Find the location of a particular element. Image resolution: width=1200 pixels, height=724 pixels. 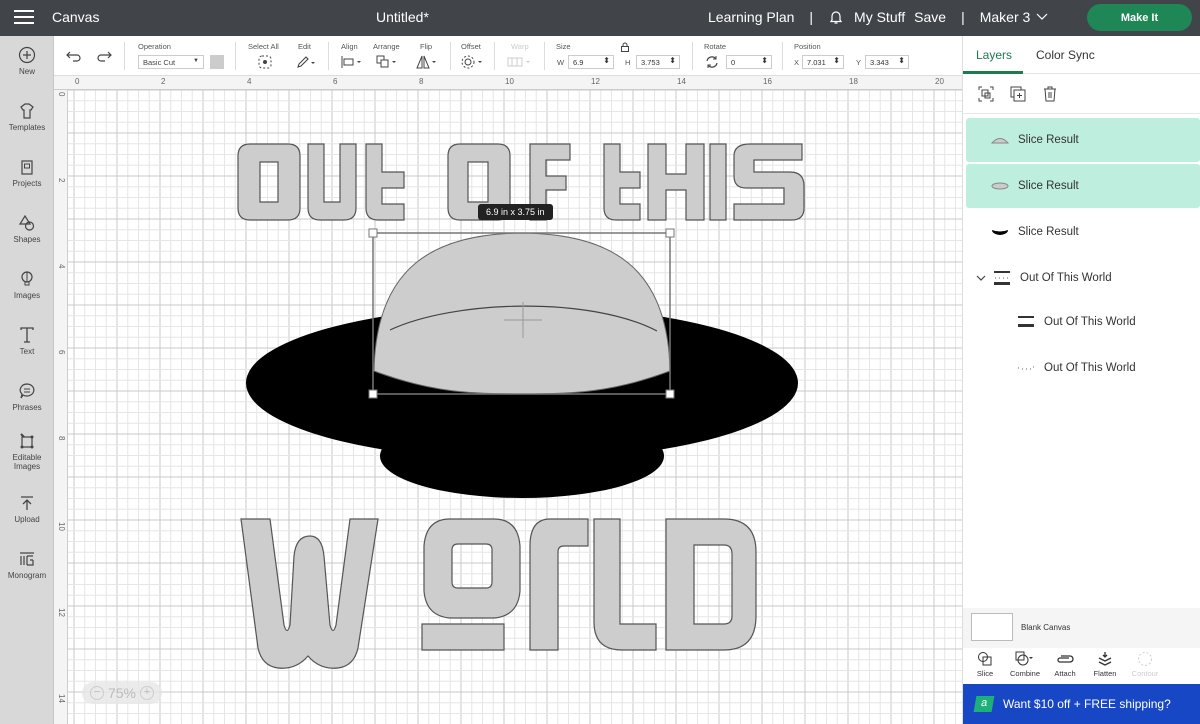

panel-tabs: Layers Color Sync is located at coordinates (1081, 55).